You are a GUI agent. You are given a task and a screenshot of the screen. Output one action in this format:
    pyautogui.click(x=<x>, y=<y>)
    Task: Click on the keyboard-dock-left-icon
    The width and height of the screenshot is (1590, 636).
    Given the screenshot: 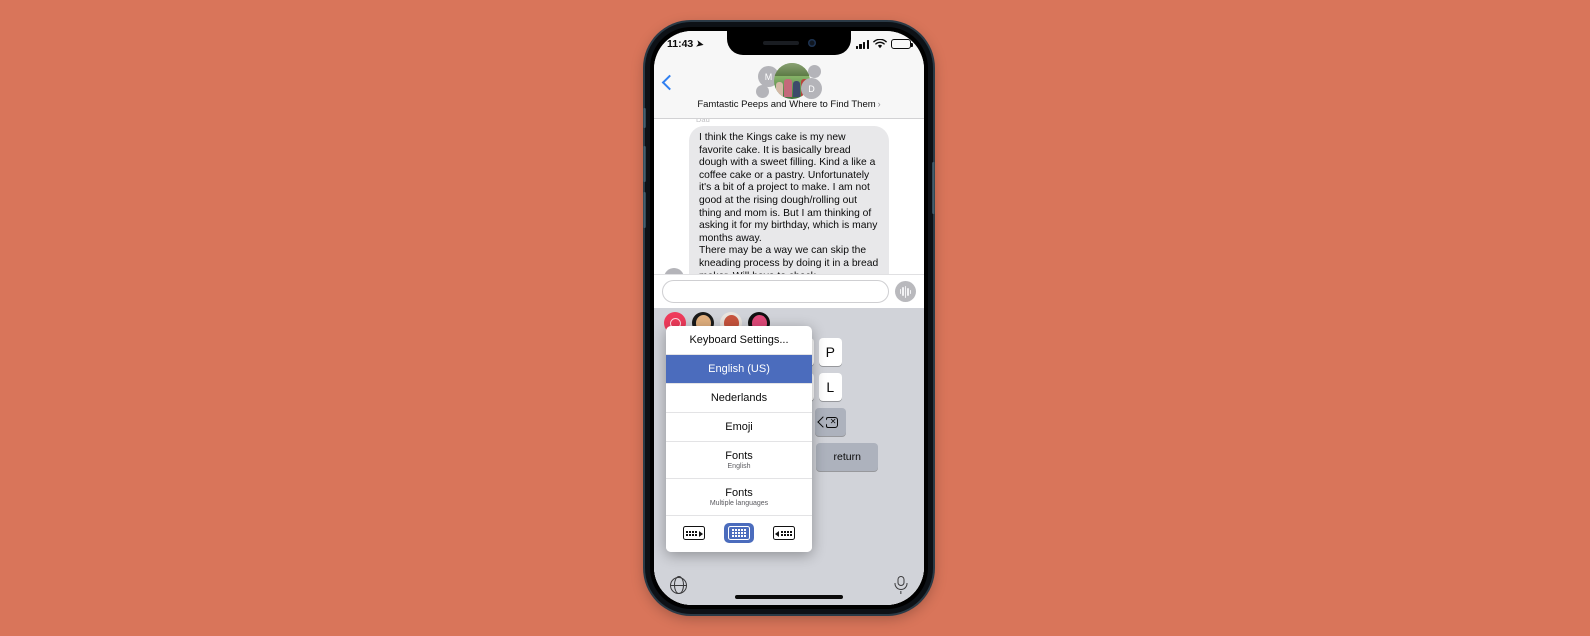 What is the action you would take?
    pyautogui.click(x=694, y=533)
    